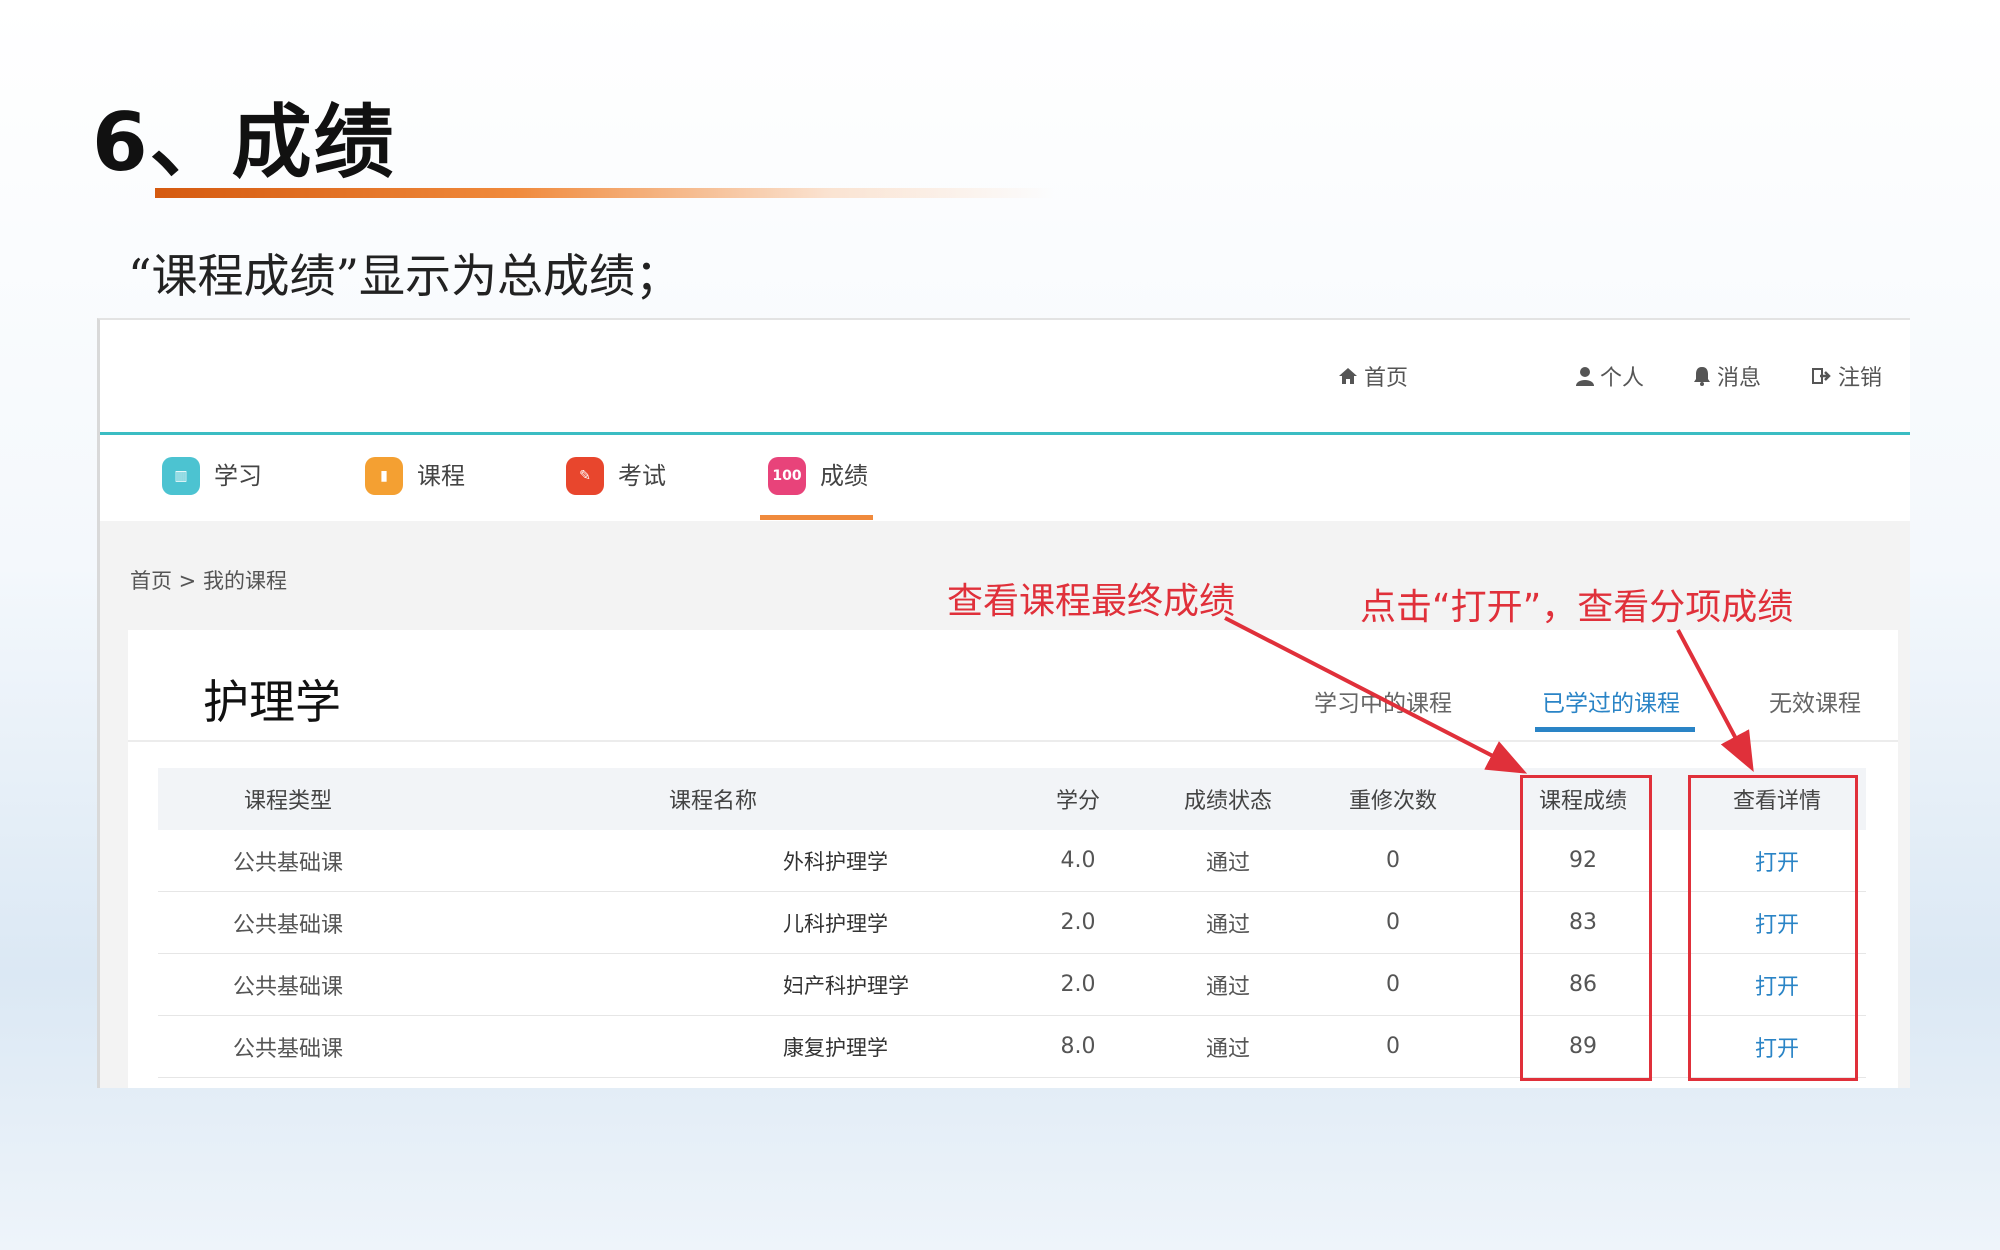 This screenshot has width=2000, height=1250. I want to click on annotation-arrows, so click(1489, 695).